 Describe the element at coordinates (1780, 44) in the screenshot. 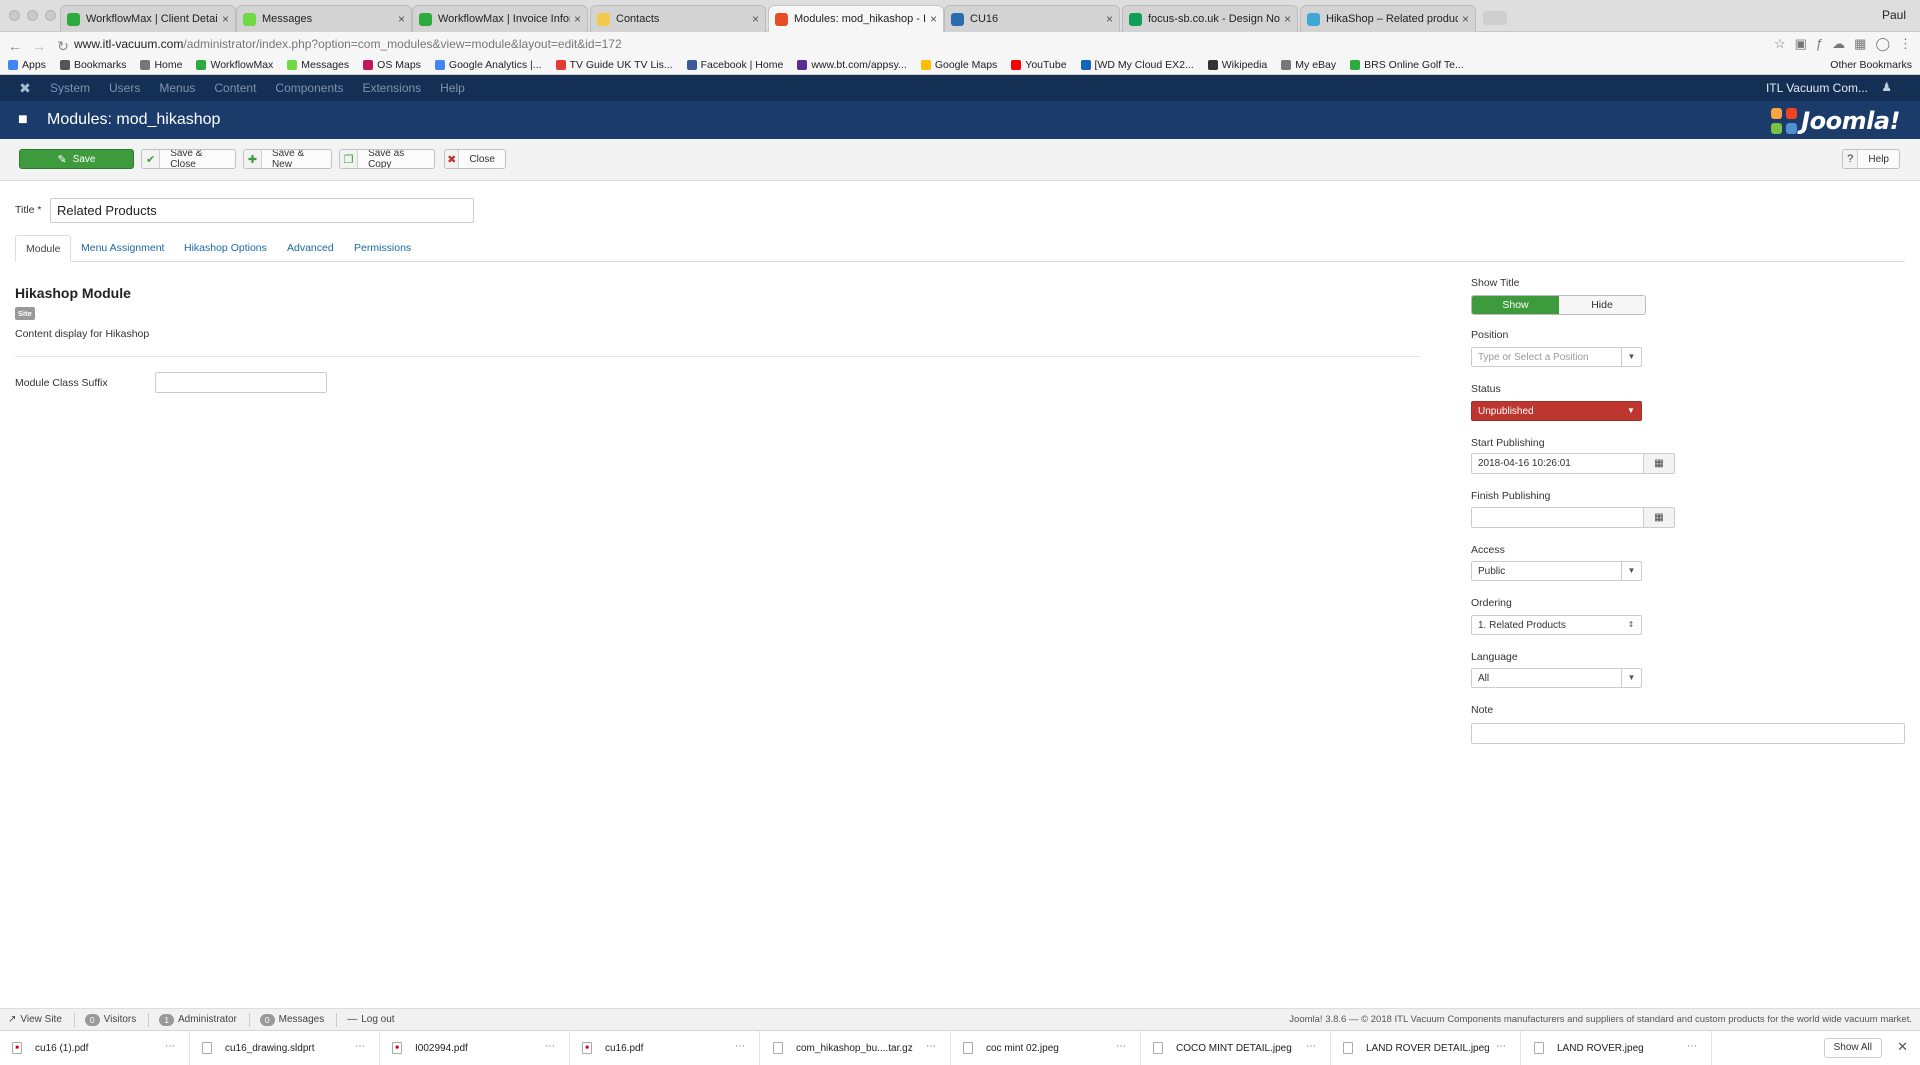

I see `bookmark-star-icon: ☆` at that location.